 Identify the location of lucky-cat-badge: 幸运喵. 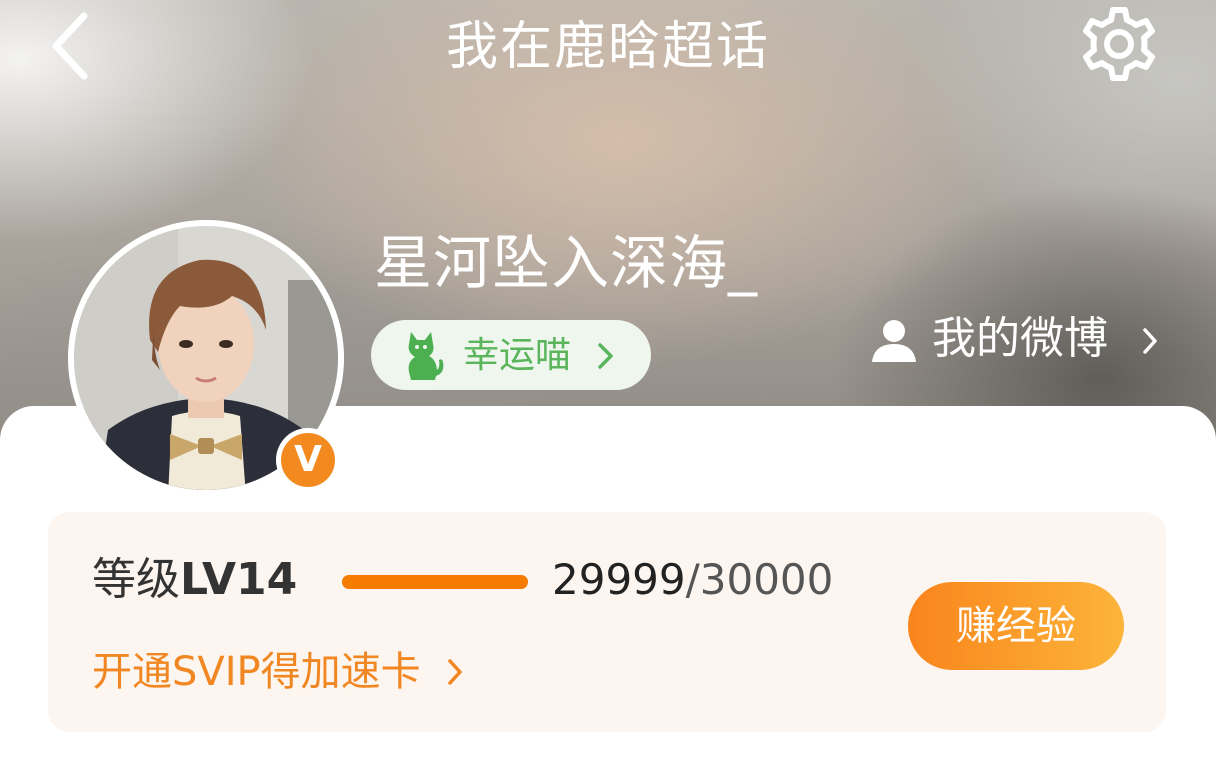
(511, 355).